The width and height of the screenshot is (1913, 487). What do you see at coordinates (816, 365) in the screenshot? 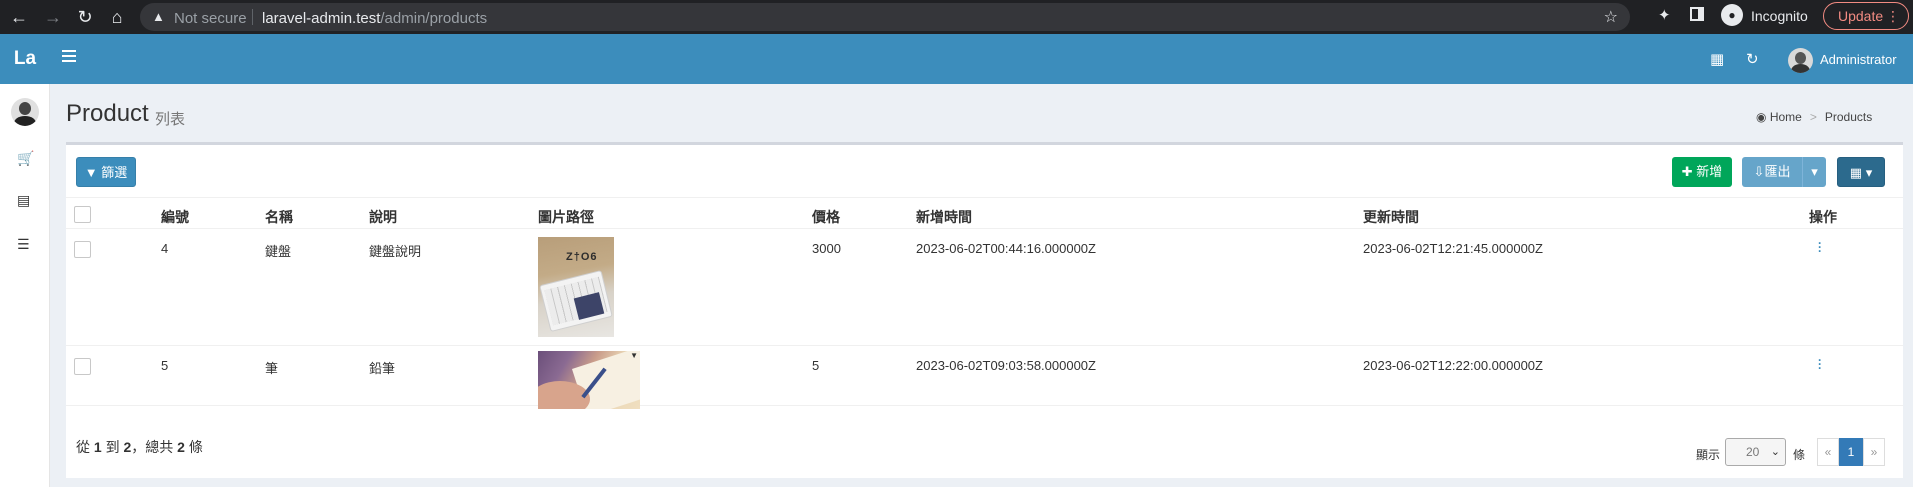
I see `cell-price: 5` at bounding box center [816, 365].